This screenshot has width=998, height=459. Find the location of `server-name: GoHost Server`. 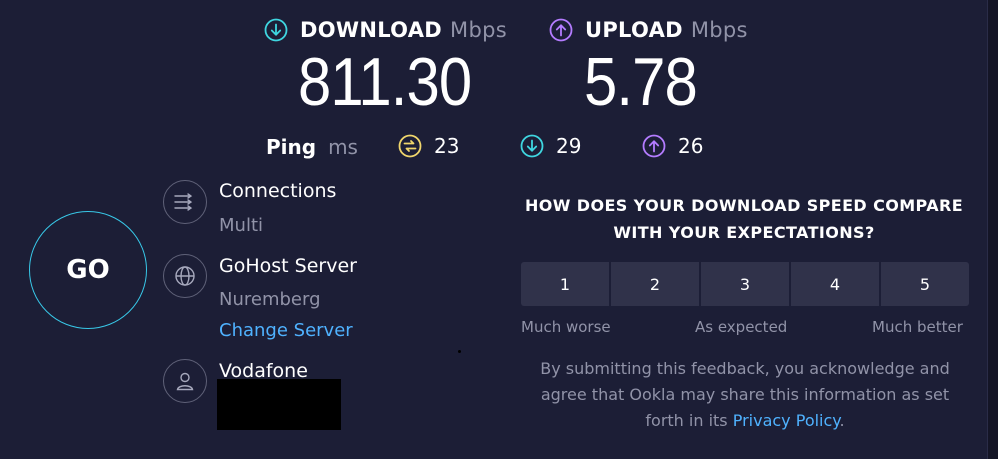

server-name: GoHost Server is located at coordinates (288, 266).